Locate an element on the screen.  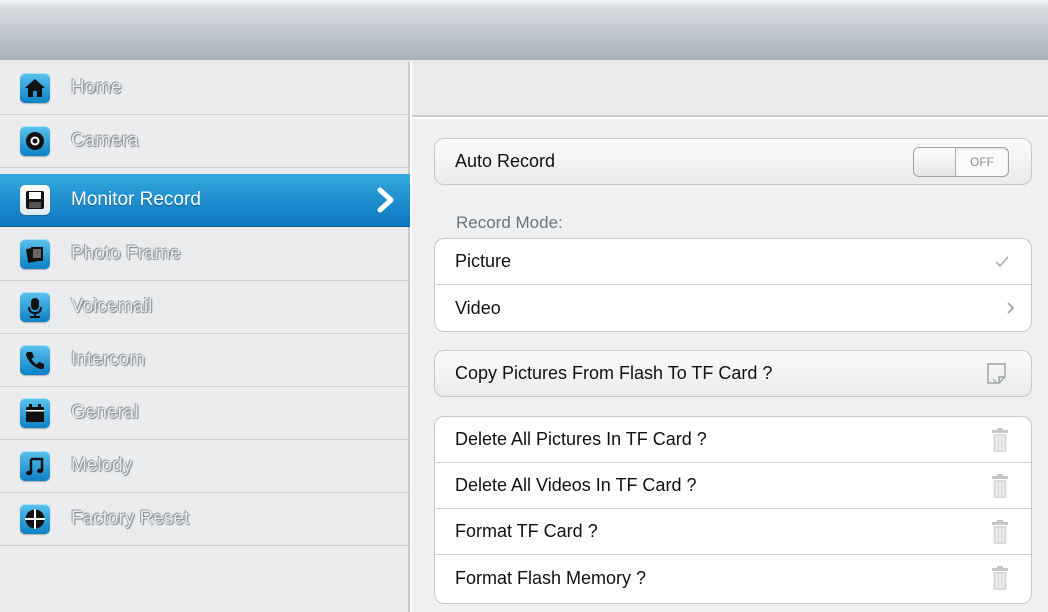
content-header is located at coordinates (730, 89).